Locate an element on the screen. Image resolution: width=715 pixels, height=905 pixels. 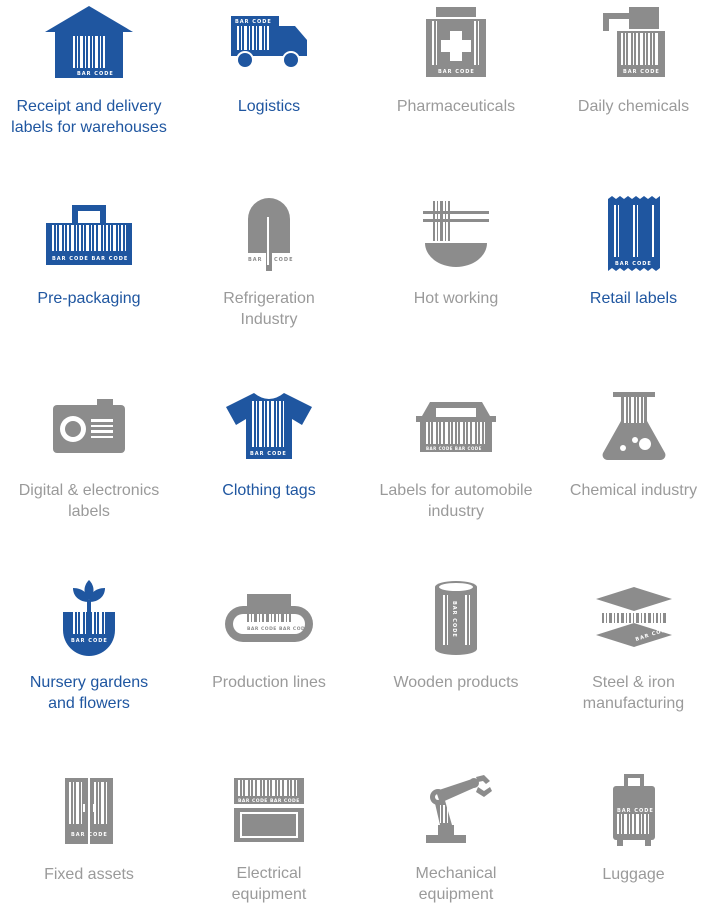
plant-pot-icon: BAR CODE is located at coordinates (89, 618).